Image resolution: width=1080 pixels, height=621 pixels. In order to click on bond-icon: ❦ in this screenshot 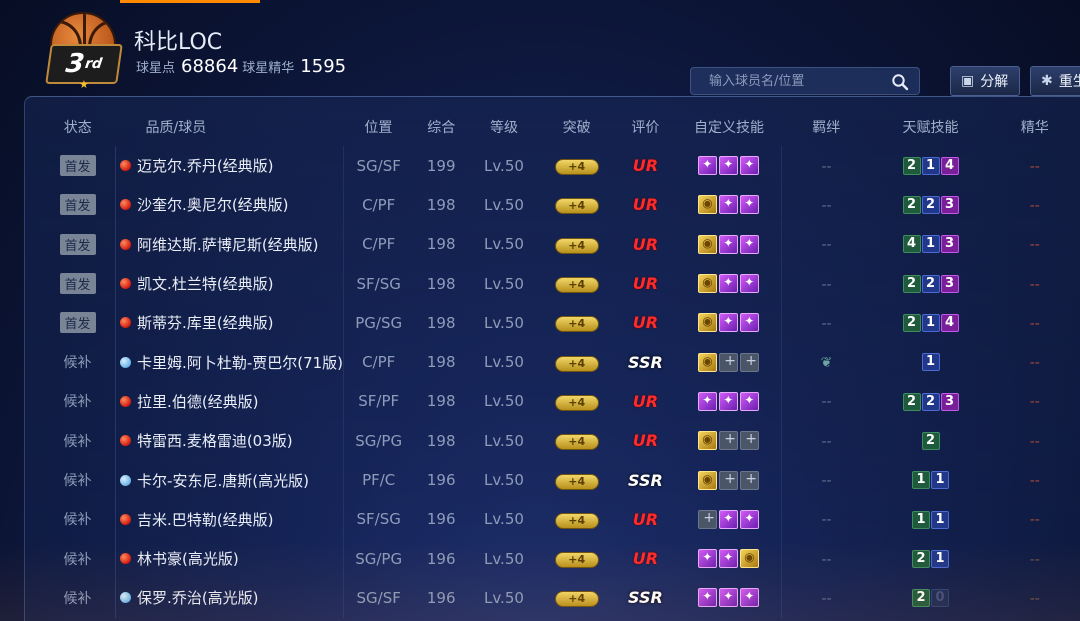, I will do `click(827, 363)`.